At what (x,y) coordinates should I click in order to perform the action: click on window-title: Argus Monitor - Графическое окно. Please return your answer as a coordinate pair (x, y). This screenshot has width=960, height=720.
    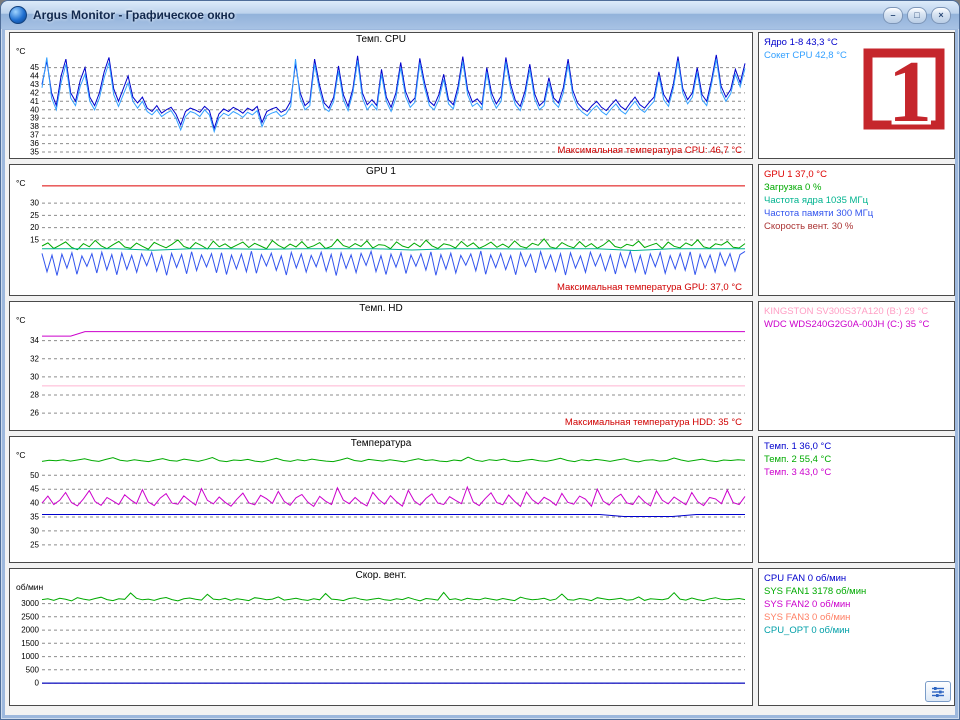
    Looking at the image, I should click on (134, 15).